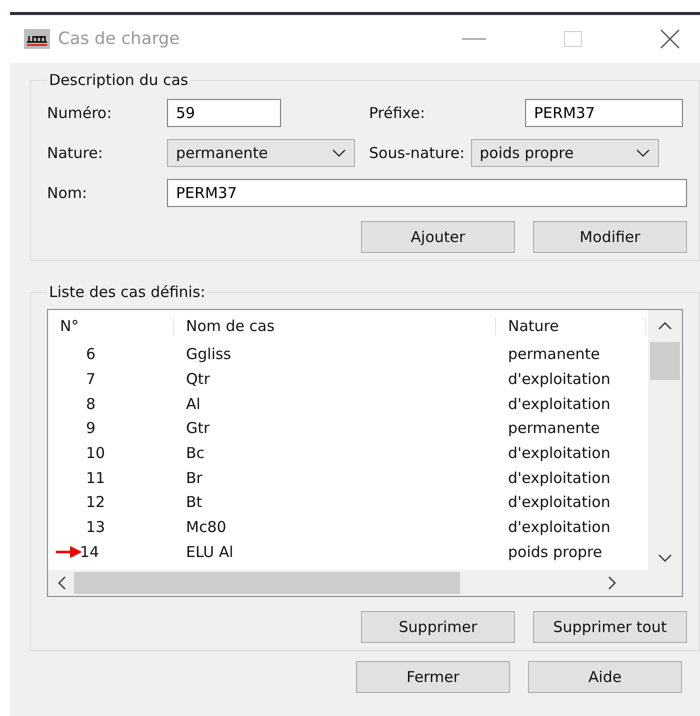 This screenshot has height=716, width=700. Describe the element at coordinates (605, 677) in the screenshot. I see `dialog-button: Aide` at that location.